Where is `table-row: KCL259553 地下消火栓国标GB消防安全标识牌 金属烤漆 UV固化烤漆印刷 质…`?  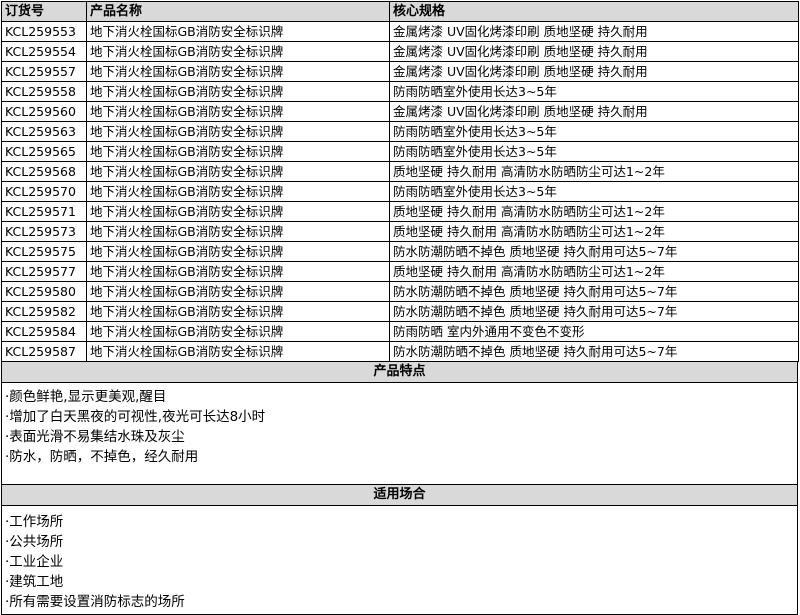
table-row: KCL259553 地下消火栓国标GB消防安全标识牌 金属烤漆 UV固化烤漆印刷 质… is located at coordinates (400, 31).